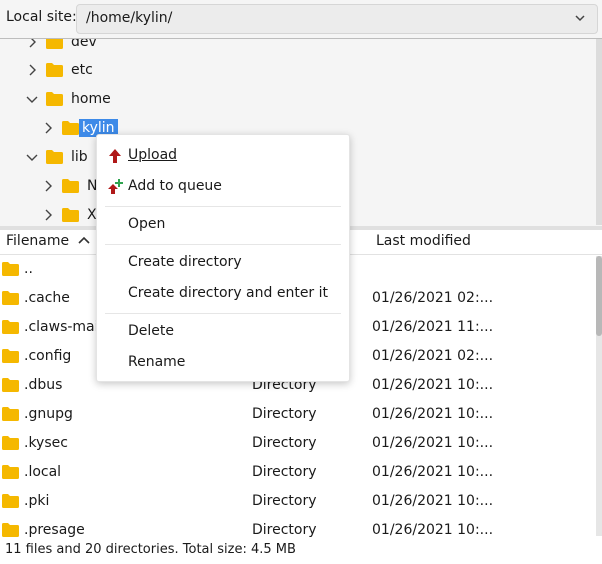 Image resolution: width=602 pixels, height=564 pixels. What do you see at coordinates (82, 70) in the screenshot?
I see `tree-item-label: etc` at bounding box center [82, 70].